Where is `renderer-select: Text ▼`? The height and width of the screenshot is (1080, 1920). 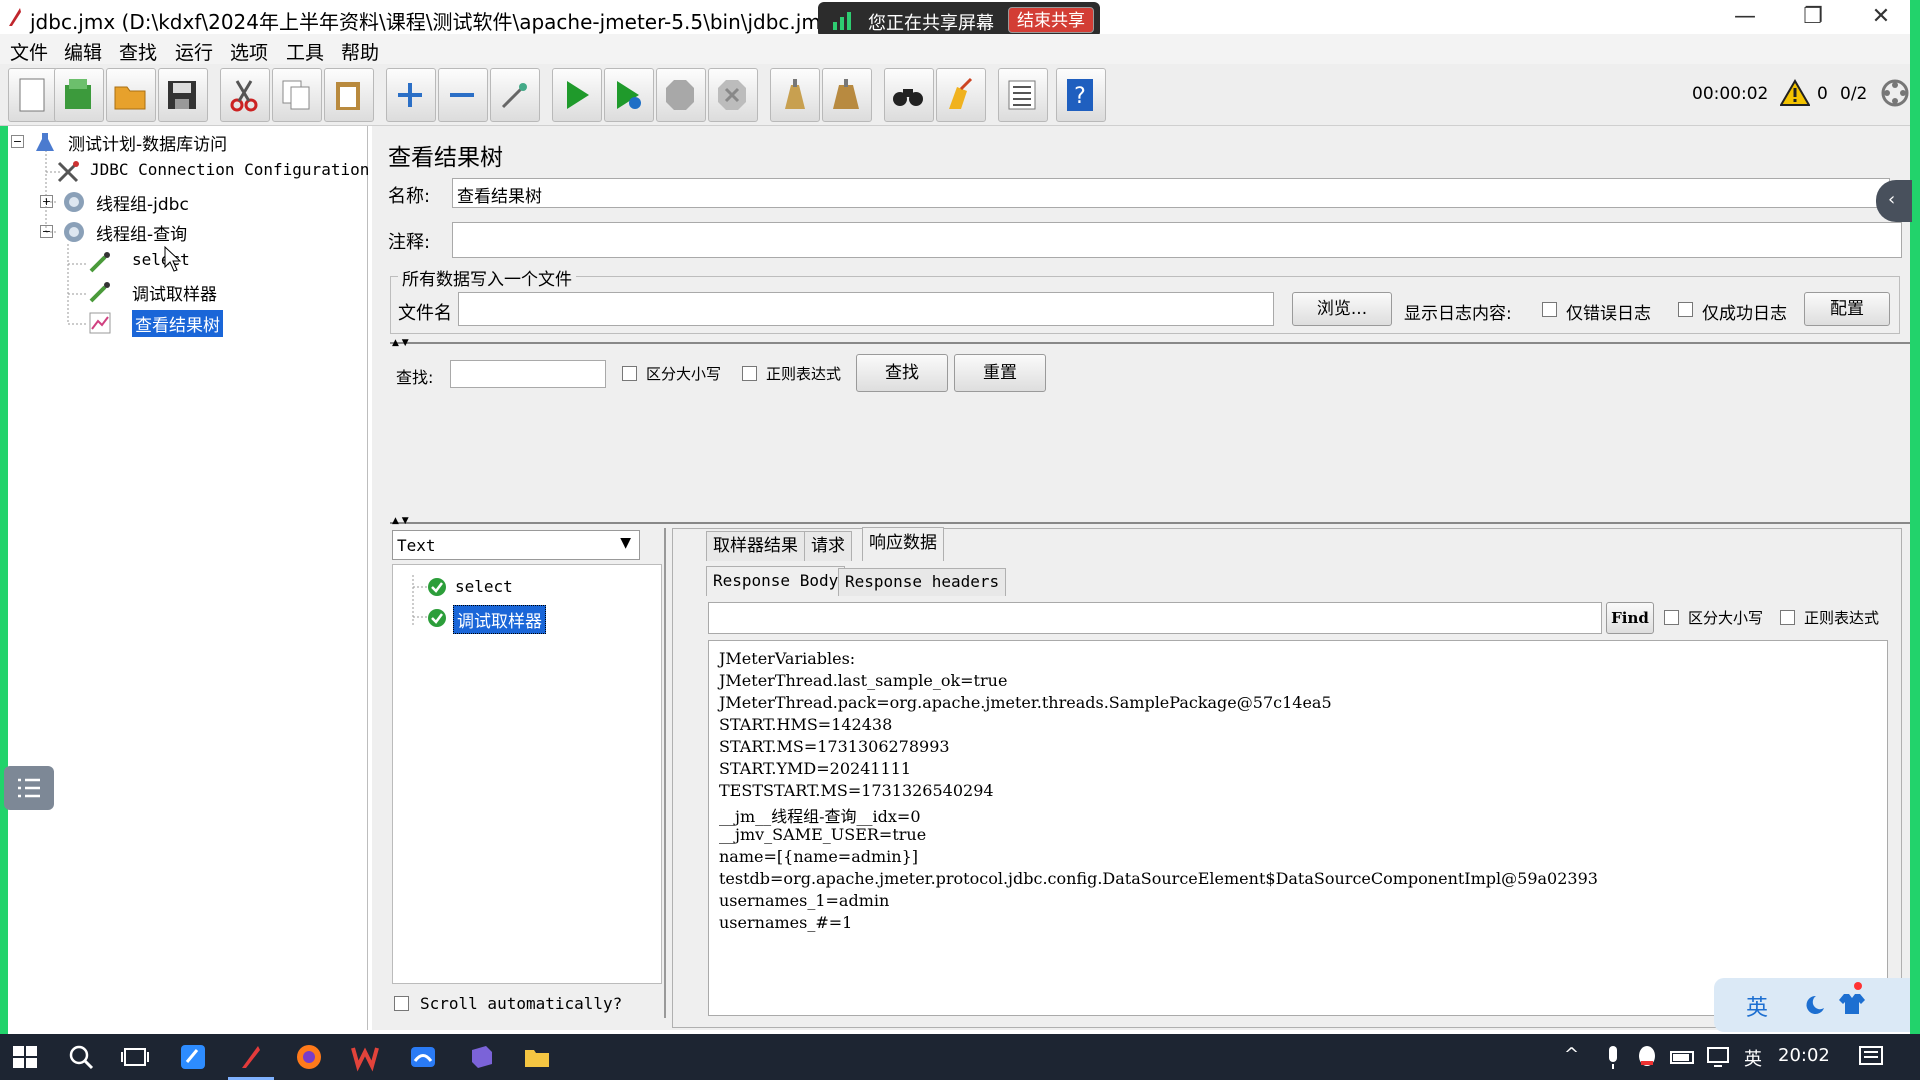
renderer-select: Text ▼ is located at coordinates (516, 545).